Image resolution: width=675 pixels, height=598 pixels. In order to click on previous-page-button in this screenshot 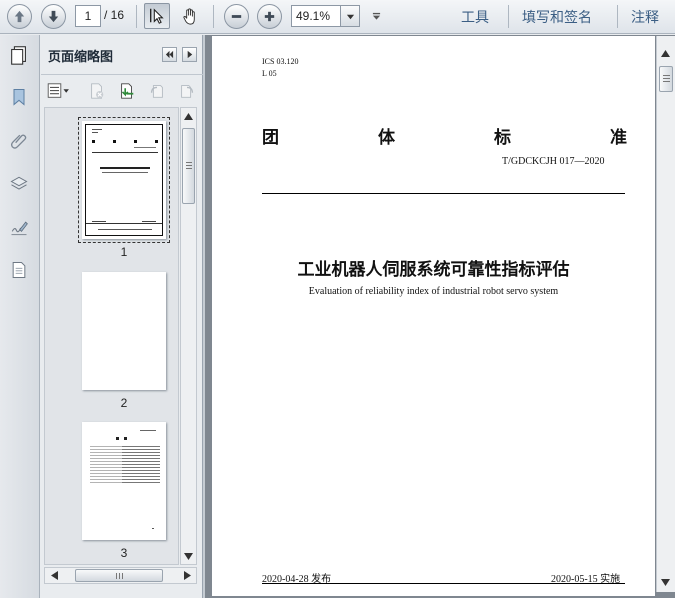, I will do `click(19, 16)`.